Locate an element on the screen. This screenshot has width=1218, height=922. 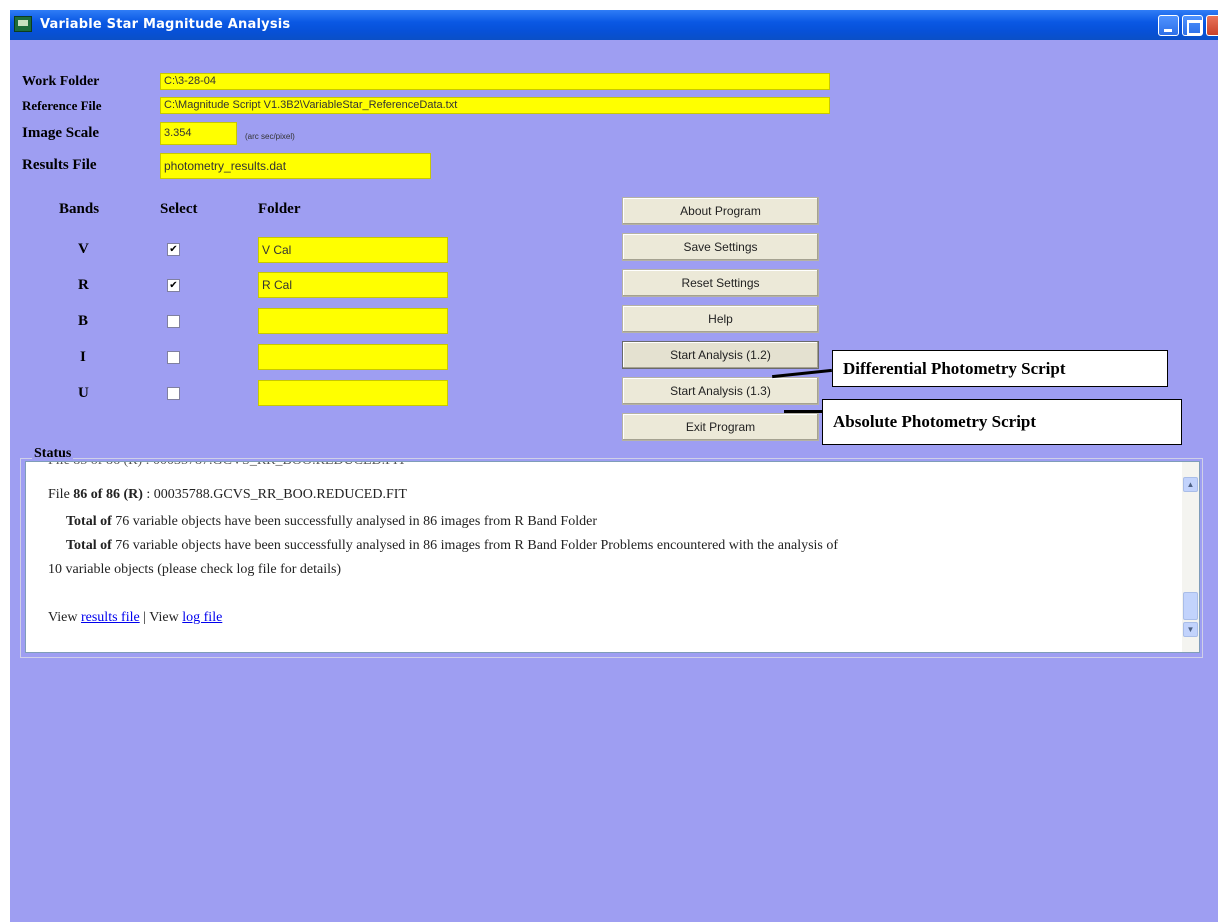
band-name-v: V is located at coordinates (83, 249).